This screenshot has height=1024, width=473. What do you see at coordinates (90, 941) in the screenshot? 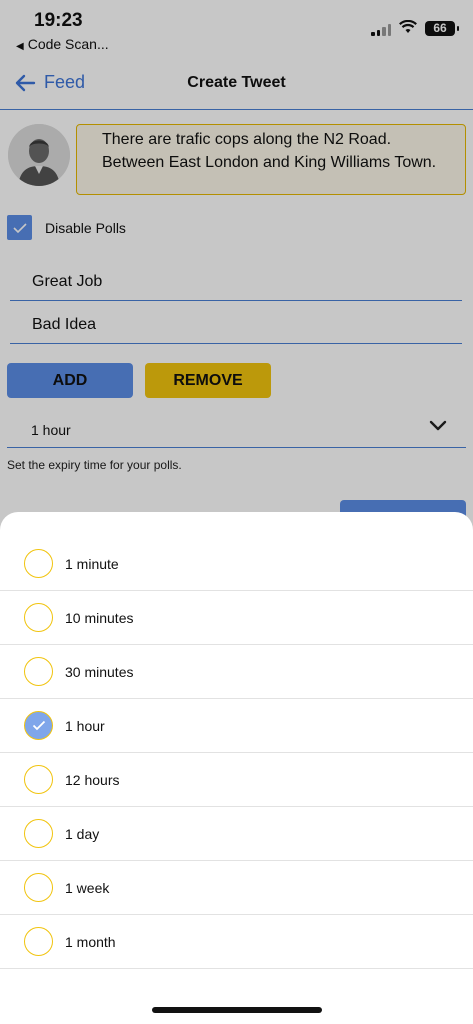
I see `sheet-option-label: 1 month` at bounding box center [90, 941].